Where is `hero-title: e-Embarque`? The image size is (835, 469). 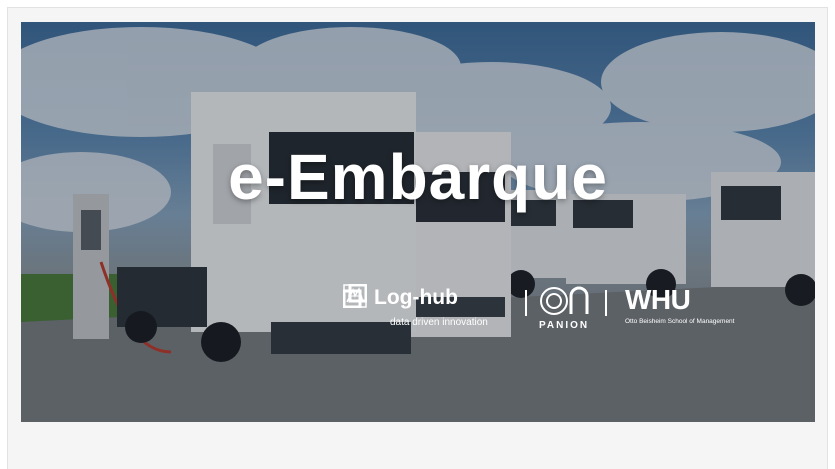 hero-title: e-Embarque is located at coordinates (418, 177).